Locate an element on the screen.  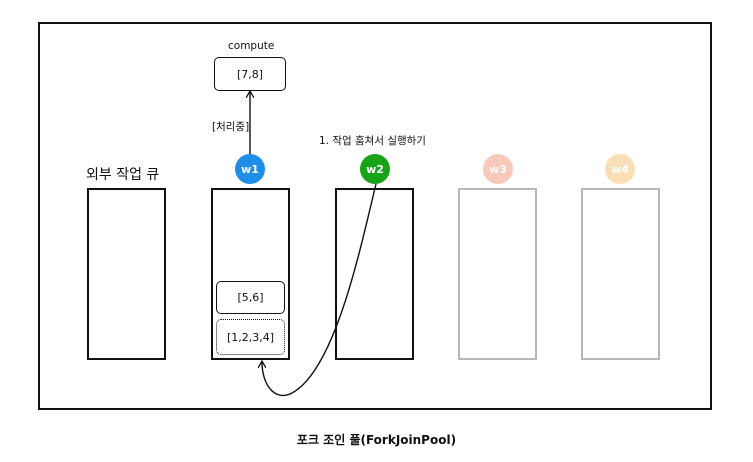
steal-arrow is located at coordinates (319, 289).